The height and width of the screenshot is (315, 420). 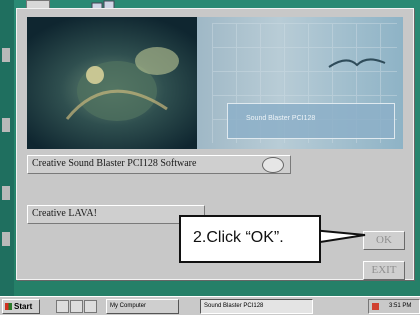 I want to click on browser-quicklaunch-icon, so click(x=76, y=306).